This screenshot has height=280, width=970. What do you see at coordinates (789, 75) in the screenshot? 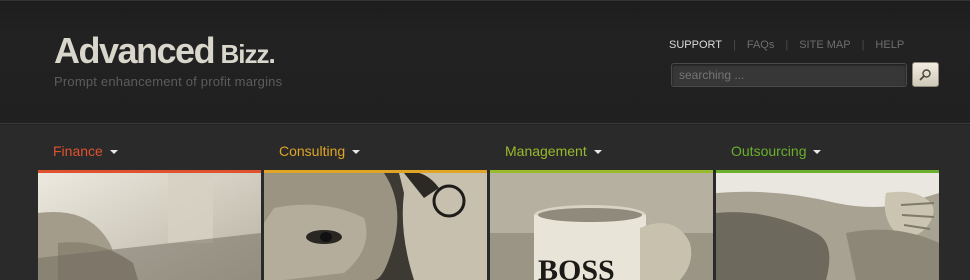
I see `search-input` at bounding box center [789, 75].